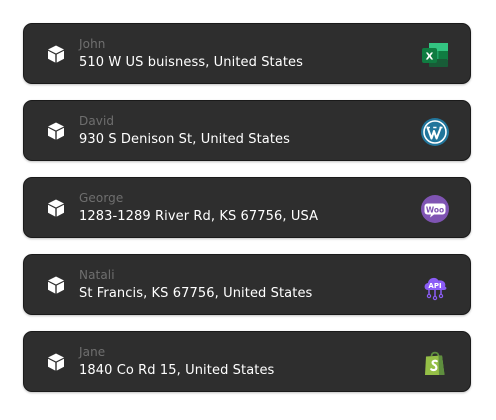  Describe the element at coordinates (97, 275) in the screenshot. I see `contact-name: Natali` at that location.